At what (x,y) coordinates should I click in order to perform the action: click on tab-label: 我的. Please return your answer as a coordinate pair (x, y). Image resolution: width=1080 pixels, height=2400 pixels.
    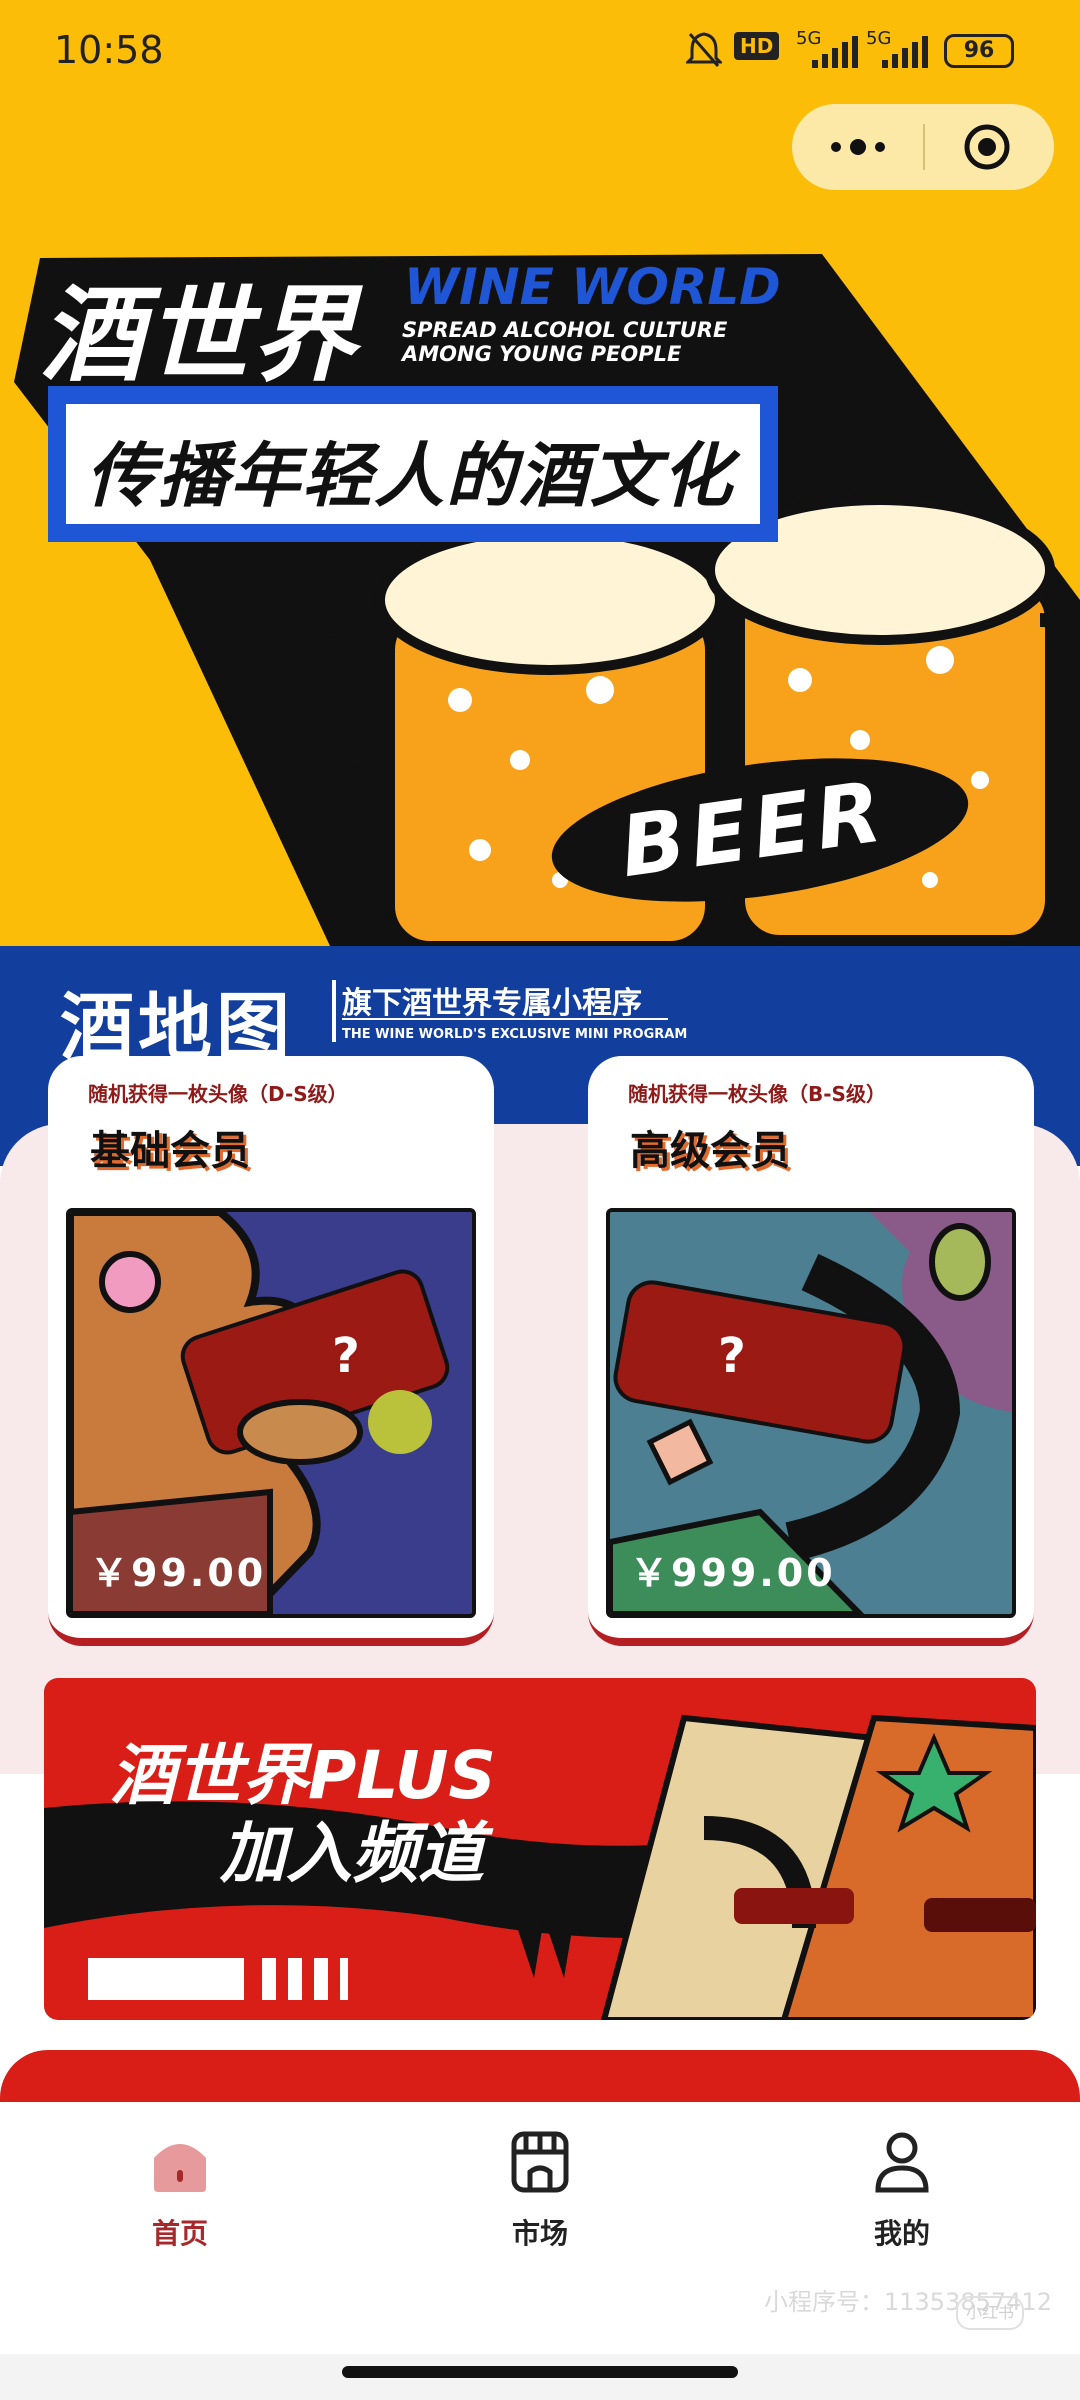
    Looking at the image, I should click on (901, 2233).